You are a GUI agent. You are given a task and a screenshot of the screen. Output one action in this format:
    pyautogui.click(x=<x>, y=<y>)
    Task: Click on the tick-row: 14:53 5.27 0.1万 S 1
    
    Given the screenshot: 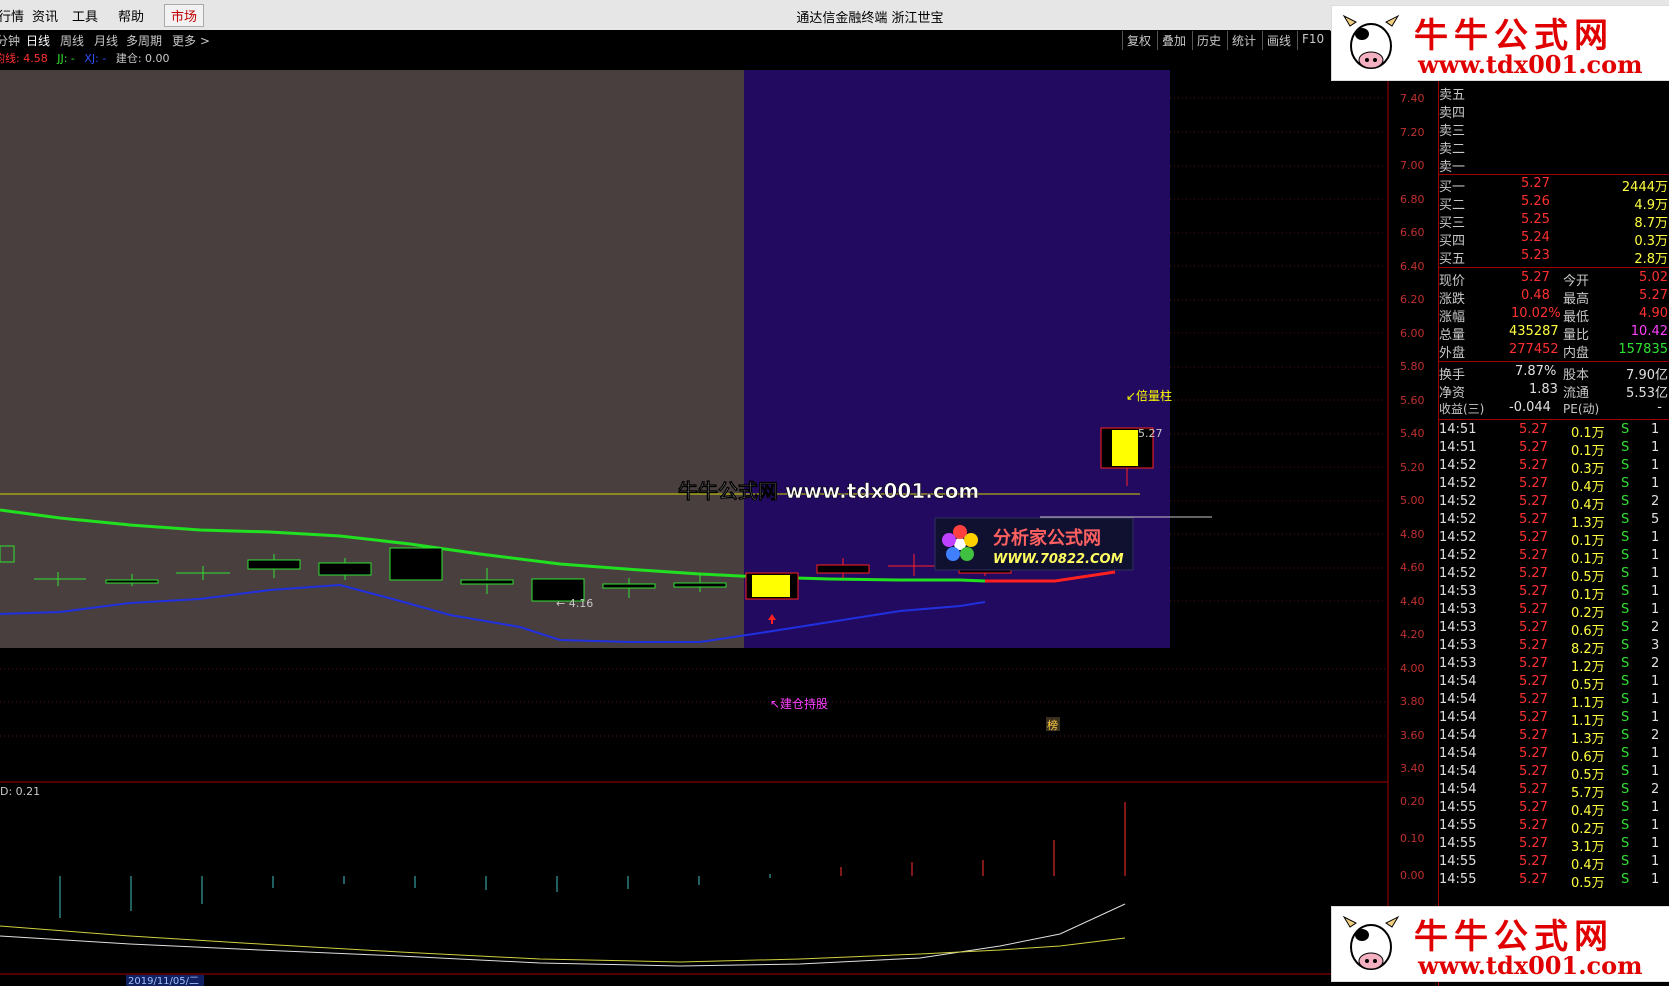 What is the action you would take?
    pyautogui.click(x=1554, y=593)
    